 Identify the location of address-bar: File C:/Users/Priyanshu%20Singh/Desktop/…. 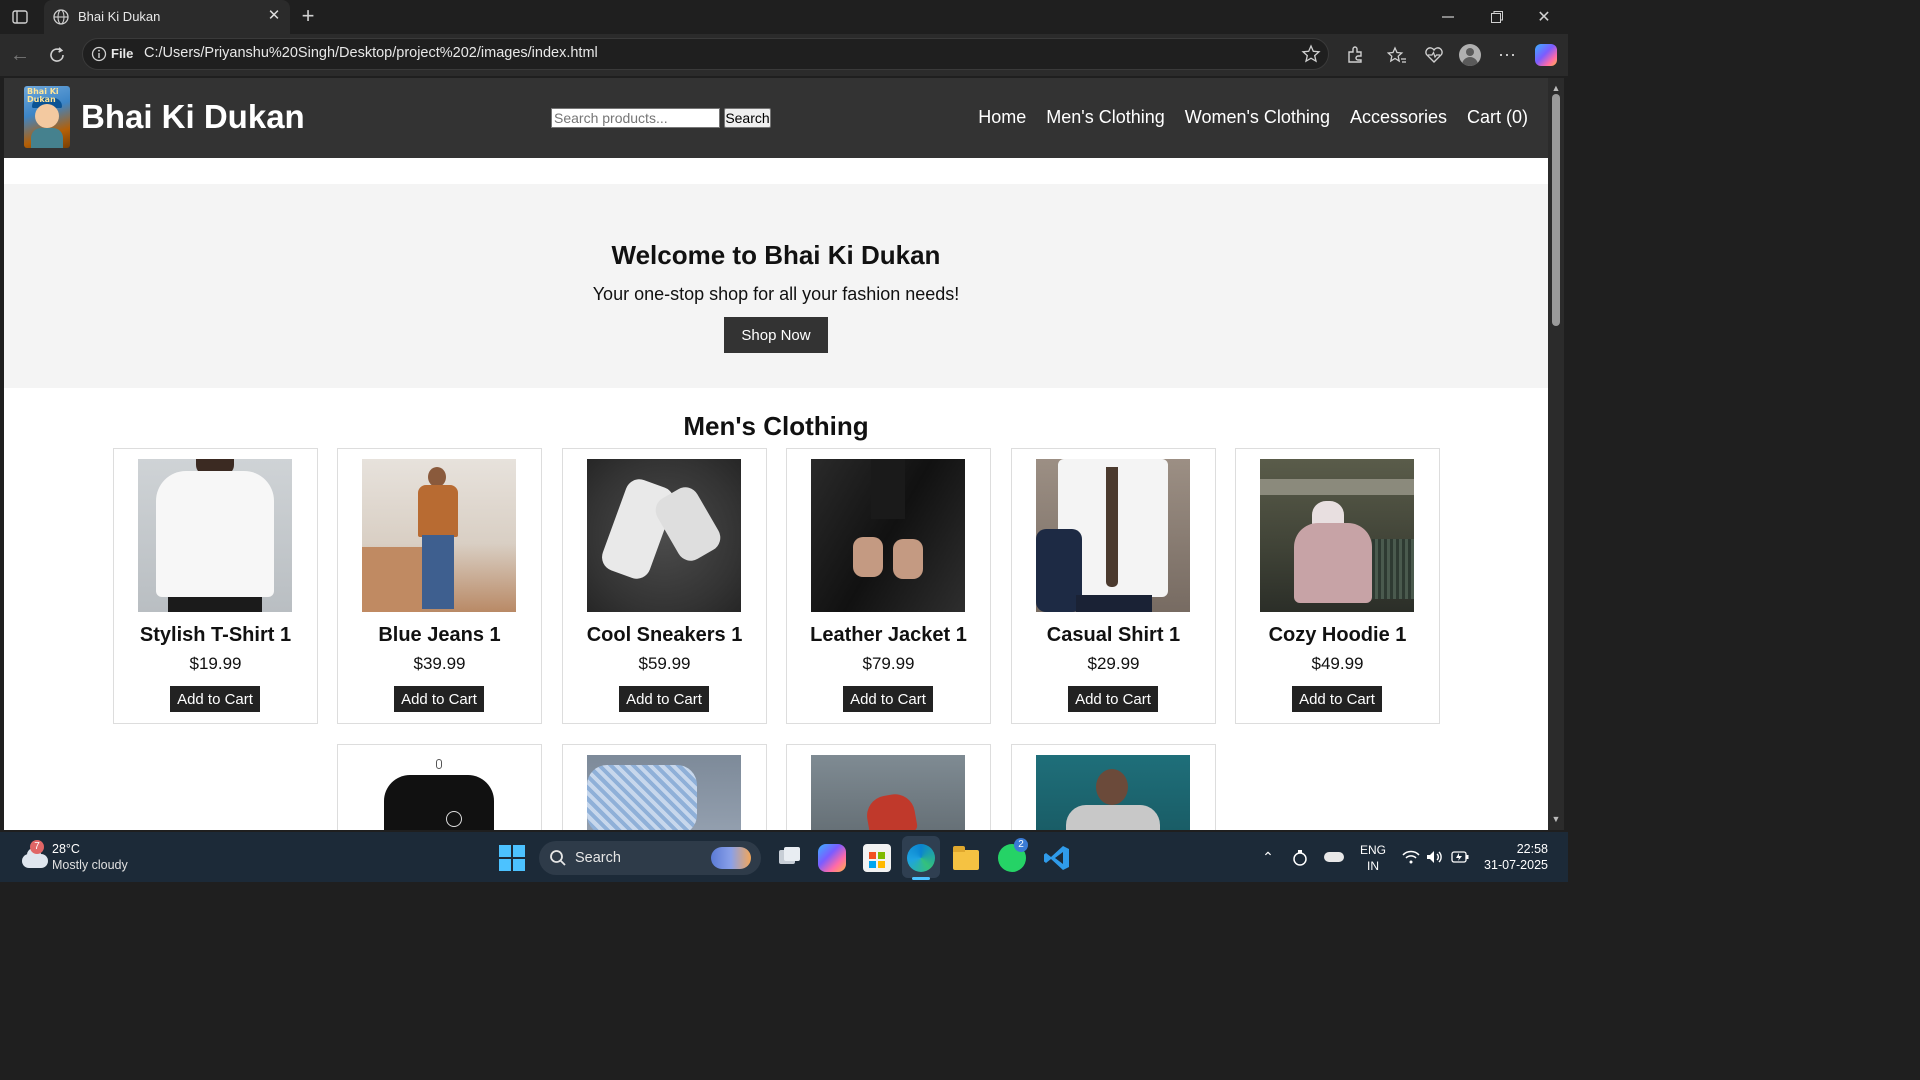
(705, 54).